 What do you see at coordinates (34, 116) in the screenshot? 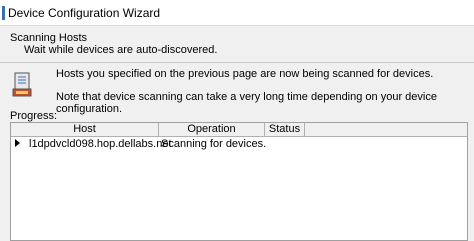
I see `progress-label: Progress:` at bounding box center [34, 116].